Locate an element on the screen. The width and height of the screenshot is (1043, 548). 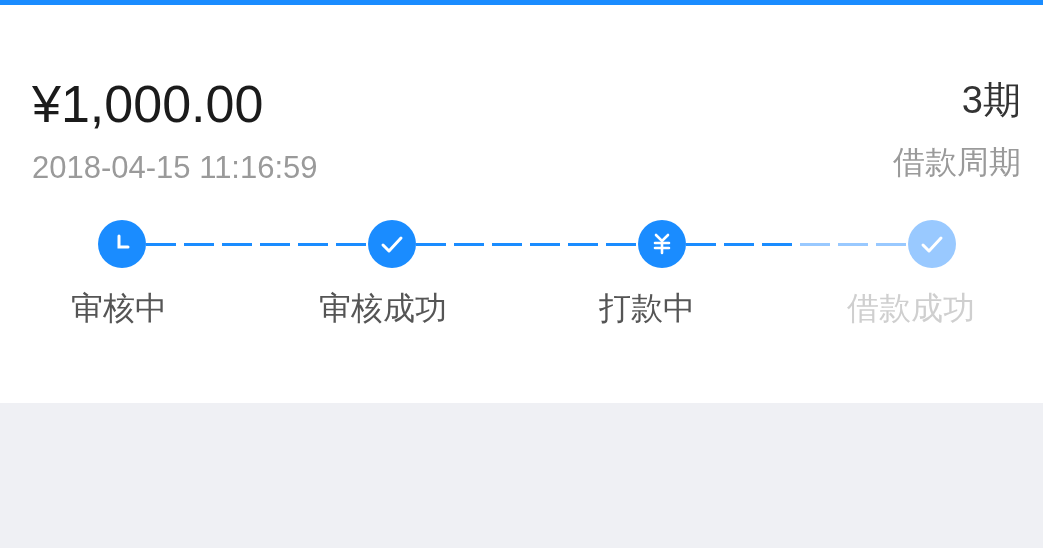
loan-time: 2018-04-15 11:16:59 is located at coordinates (175, 168).